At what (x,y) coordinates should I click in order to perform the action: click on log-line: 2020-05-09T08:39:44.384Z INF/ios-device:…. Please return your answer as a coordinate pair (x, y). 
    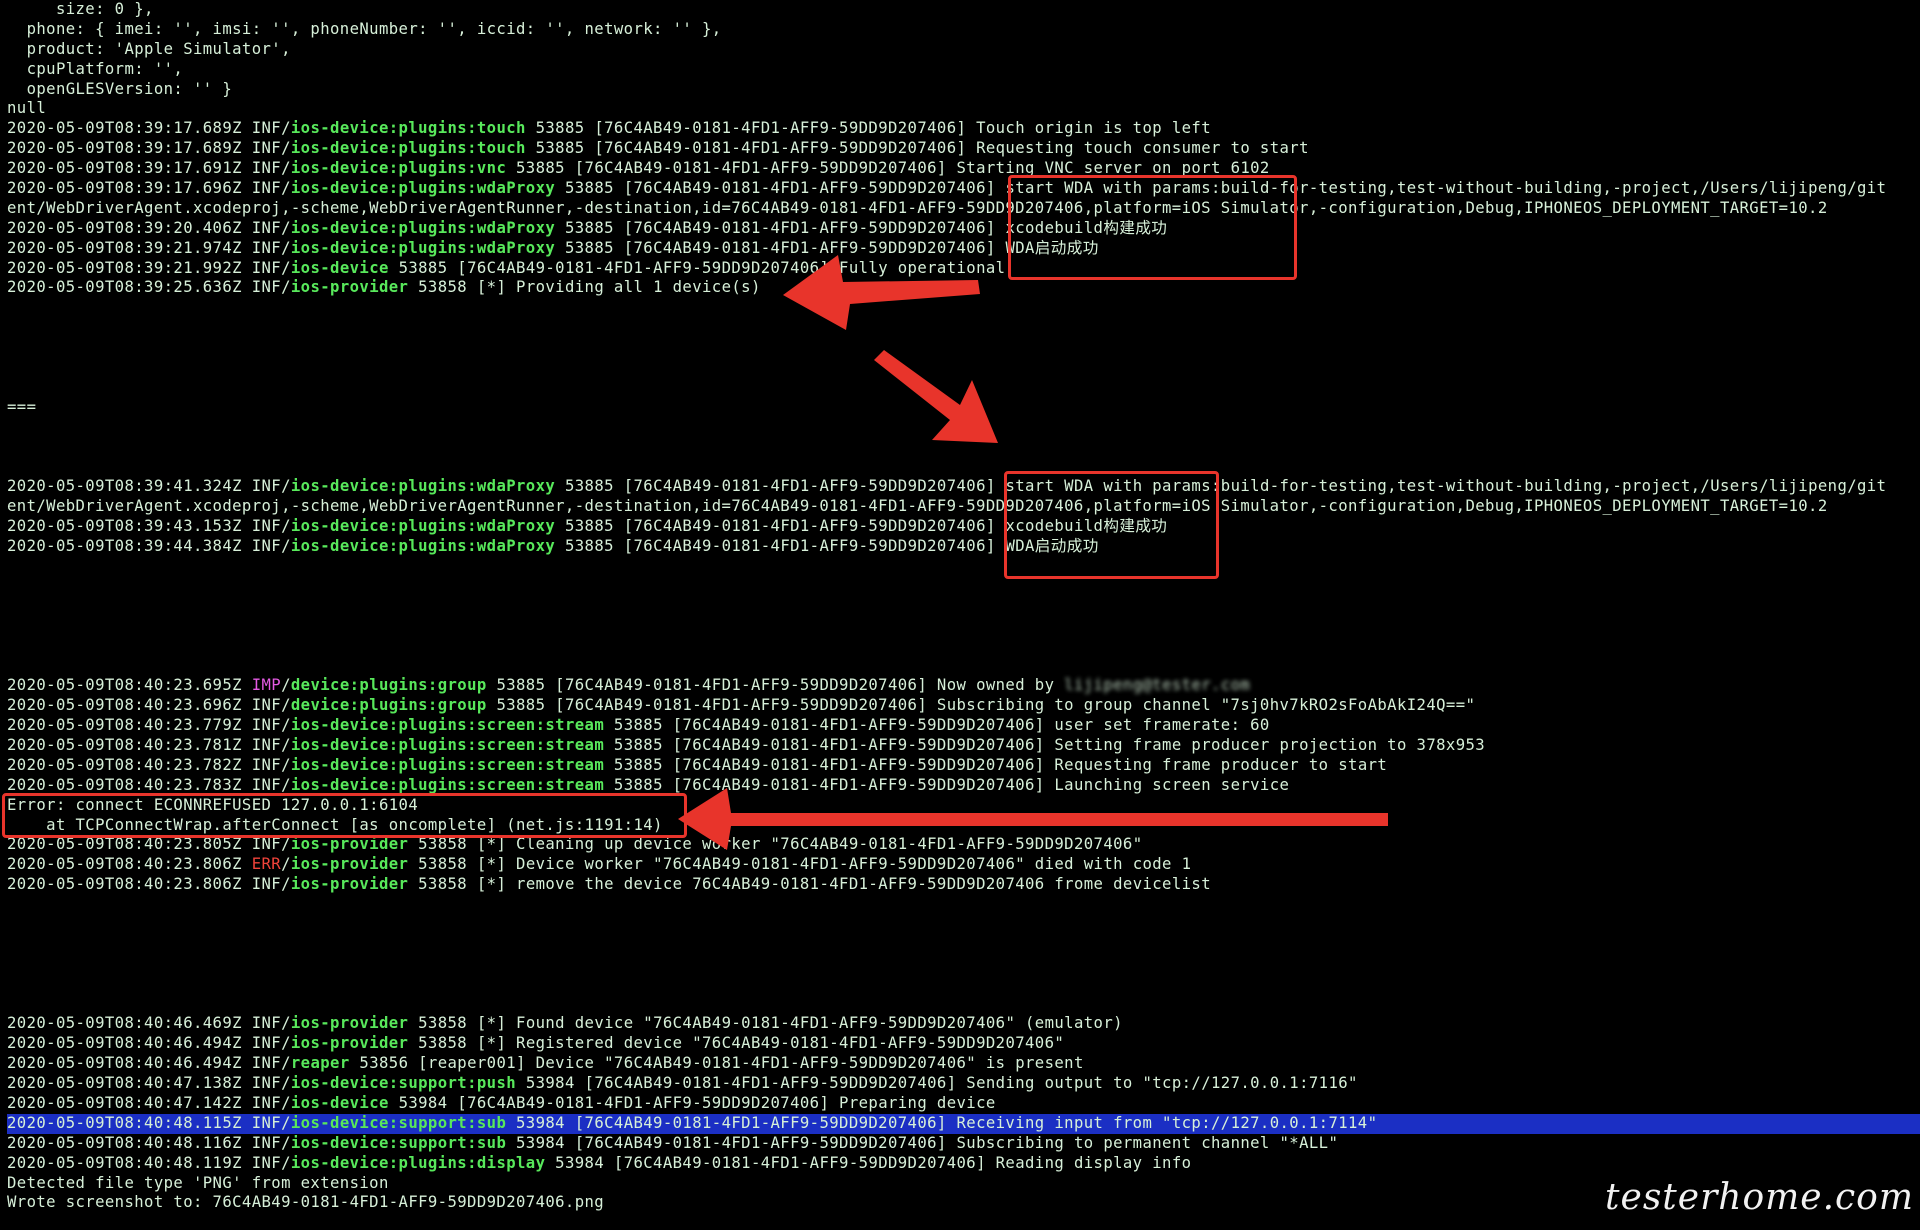
    Looking at the image, I should click on (963, 547).